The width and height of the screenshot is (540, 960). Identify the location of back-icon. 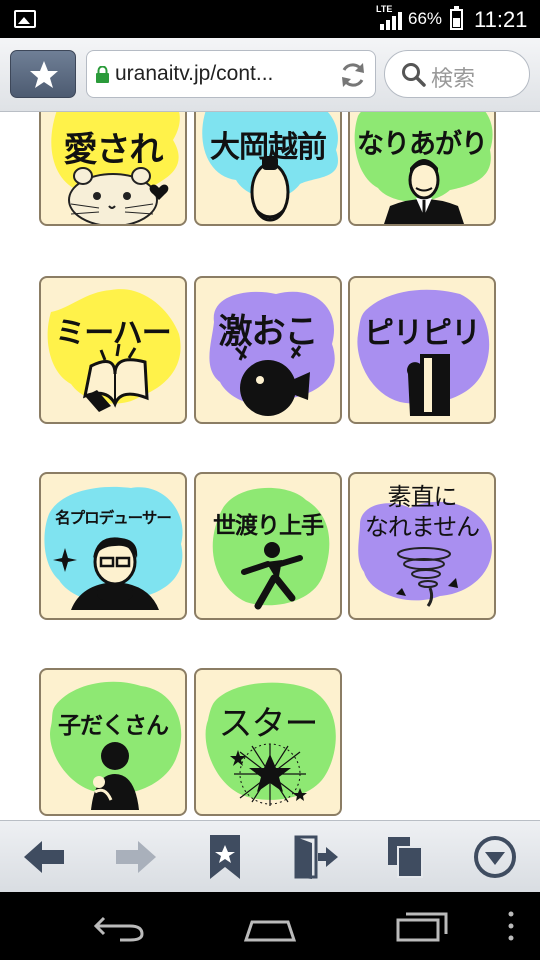
(120, 926).